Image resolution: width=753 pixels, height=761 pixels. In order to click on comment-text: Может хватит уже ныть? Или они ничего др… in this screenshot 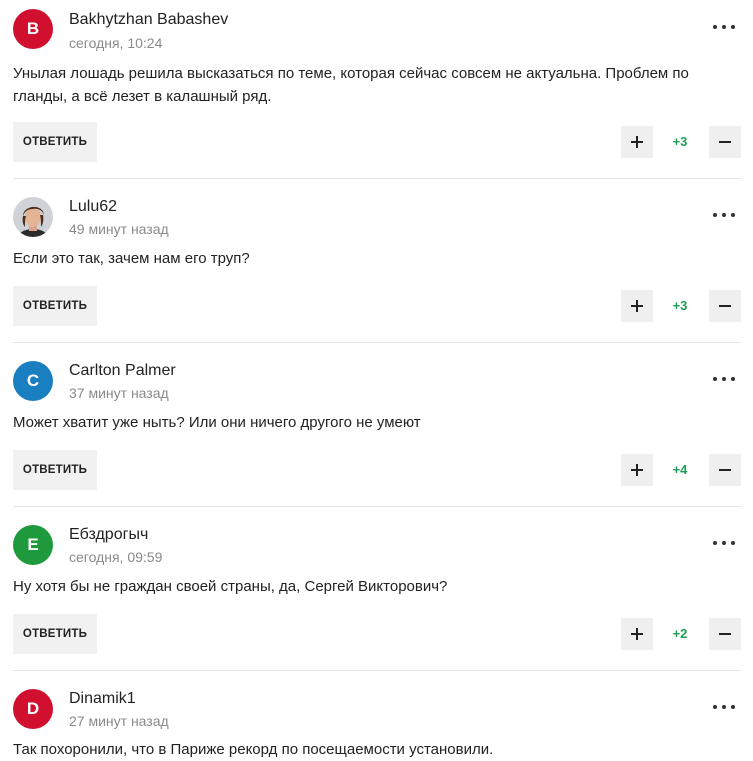, I will do `click(217, 422)`.